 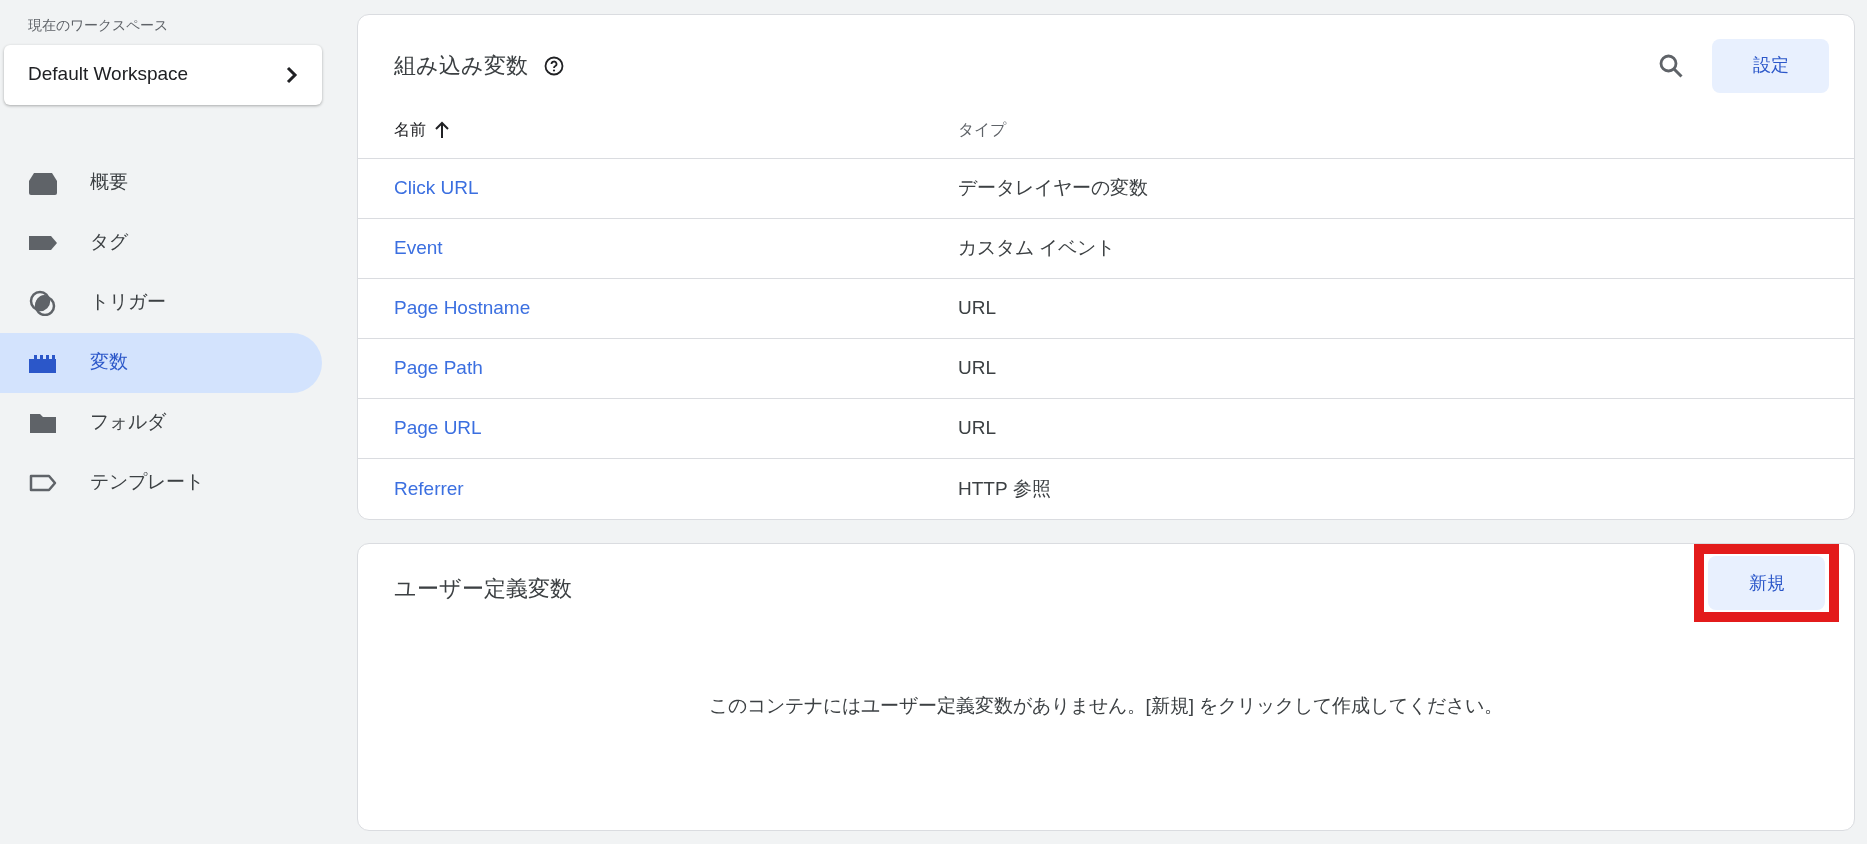 What do you see at coordinates (461, 66) in the screenshot?
I see `card-title: 組み込み変数` at bounding box center [461, 66].